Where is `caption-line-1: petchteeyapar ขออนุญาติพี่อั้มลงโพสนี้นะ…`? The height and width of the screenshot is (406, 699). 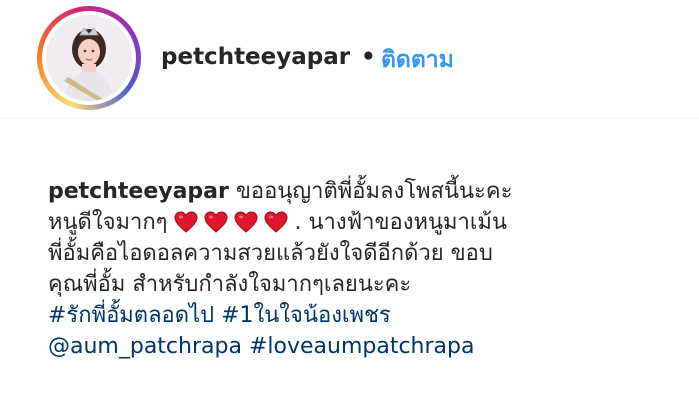 caption-line-1: petchteeyapar ขออนุญาติพี่อั้มลงโพสนี้นะ… is located at coordinates (368, 191).